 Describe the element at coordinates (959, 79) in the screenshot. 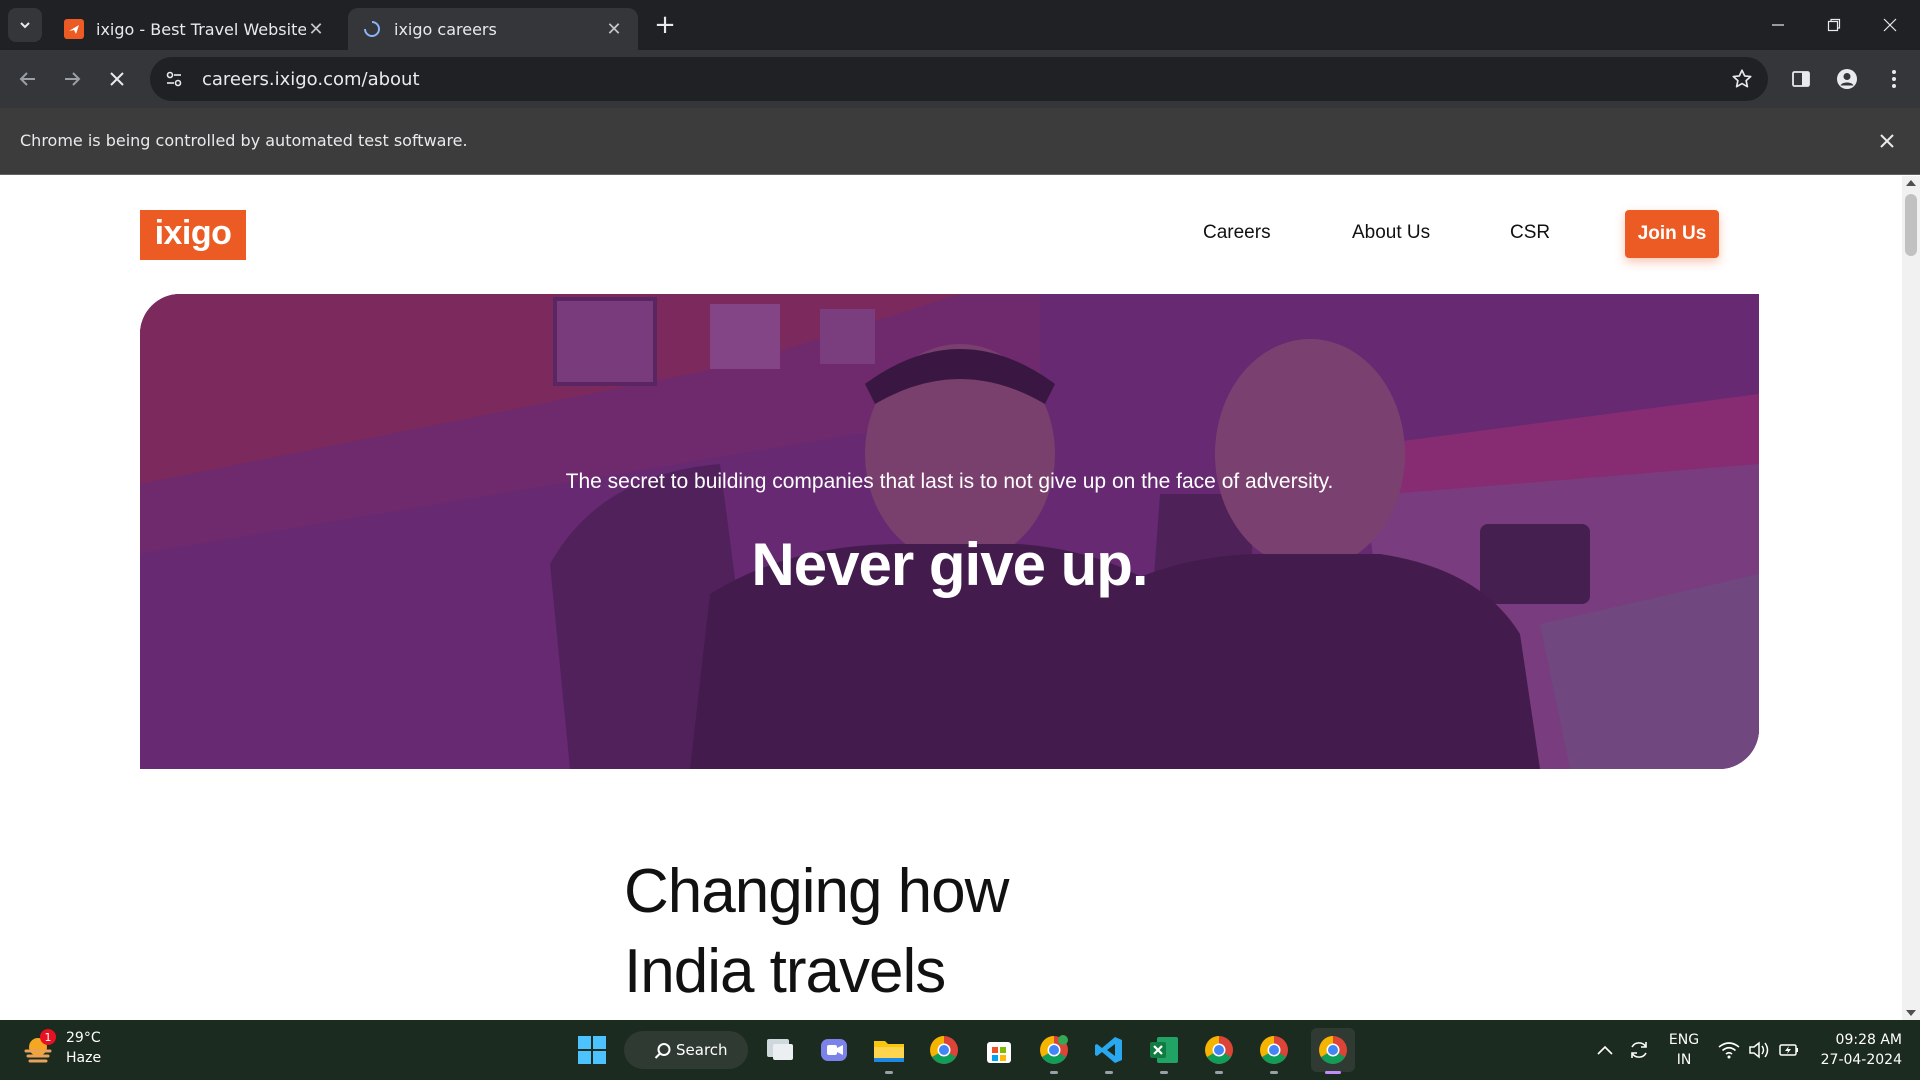

I see `address-bar: careers.ixigo.com/about` at that location.